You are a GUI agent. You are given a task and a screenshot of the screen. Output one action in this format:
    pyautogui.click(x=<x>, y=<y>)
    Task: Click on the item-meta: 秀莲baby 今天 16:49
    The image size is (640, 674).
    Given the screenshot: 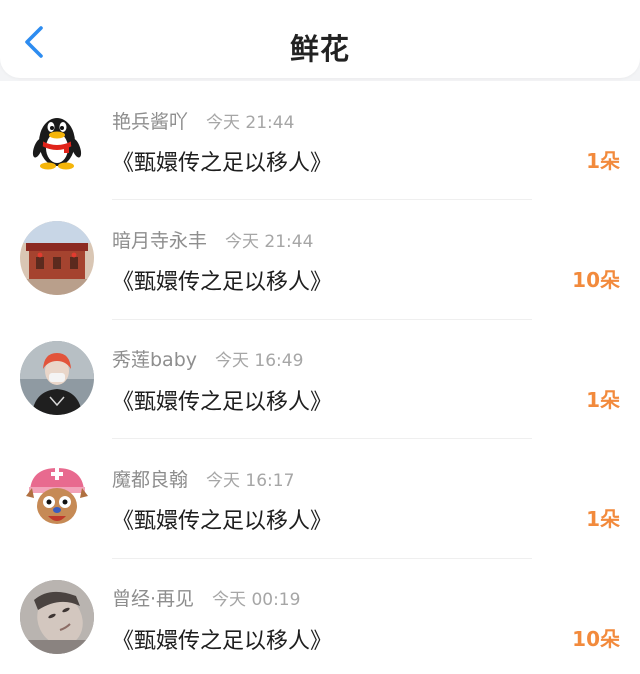 What is the action you would take?
    pyautogui.click(x=207, y=359)
    